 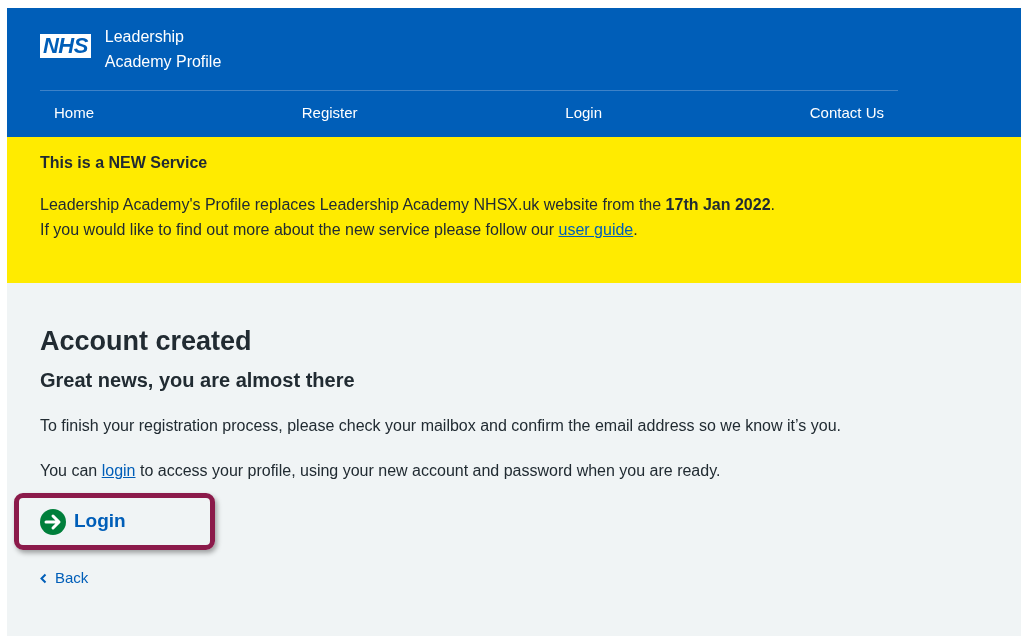 I want to click on body-text: You can login to access your profile, using your new account and password when you are ready., so click(x=381, y=471).